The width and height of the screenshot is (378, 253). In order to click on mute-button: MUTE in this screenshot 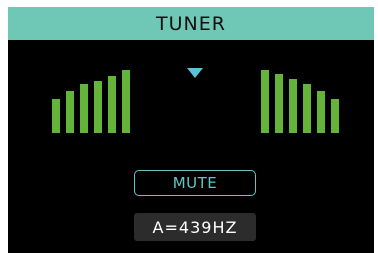, I will do `click(195, 183)`.